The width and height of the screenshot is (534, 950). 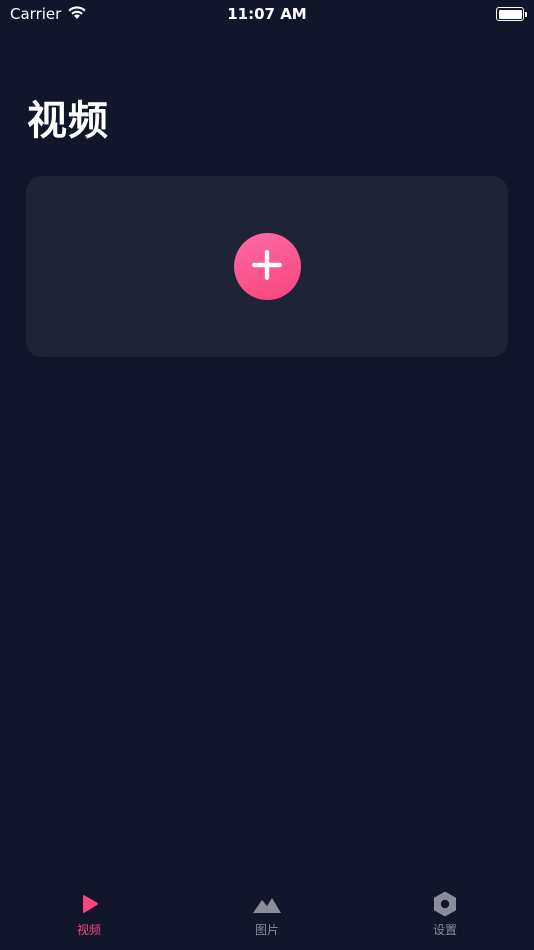 What do you see at coordinates (36, 14) in the screenshot?
I see `carrier-label: Carrier` at bounding box center [36, 14].